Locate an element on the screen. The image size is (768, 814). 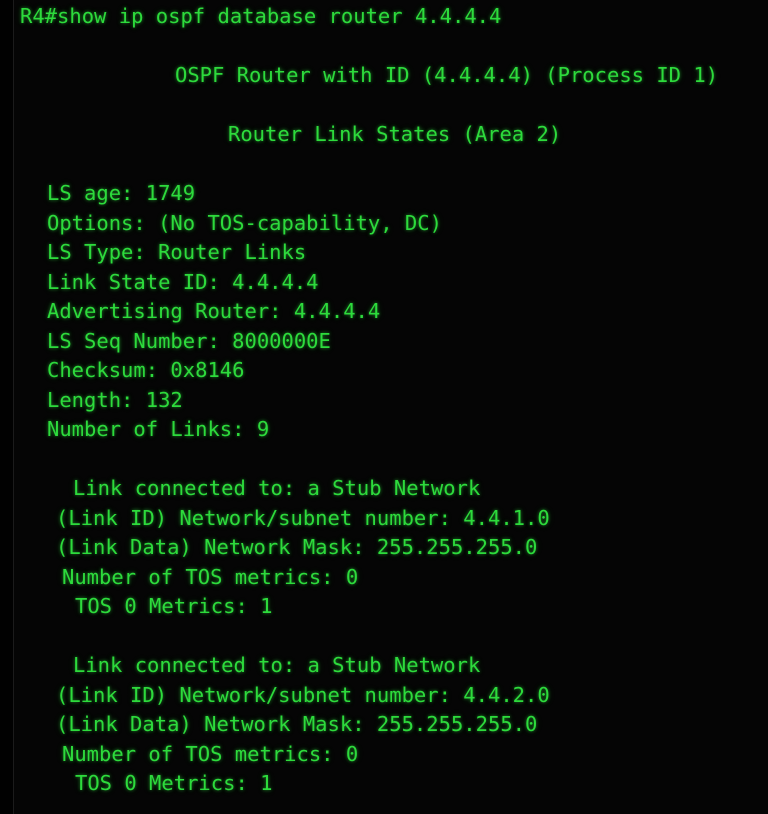
lsa-ls-type: LS Type: Router Links is located at coordinates (177, 252).